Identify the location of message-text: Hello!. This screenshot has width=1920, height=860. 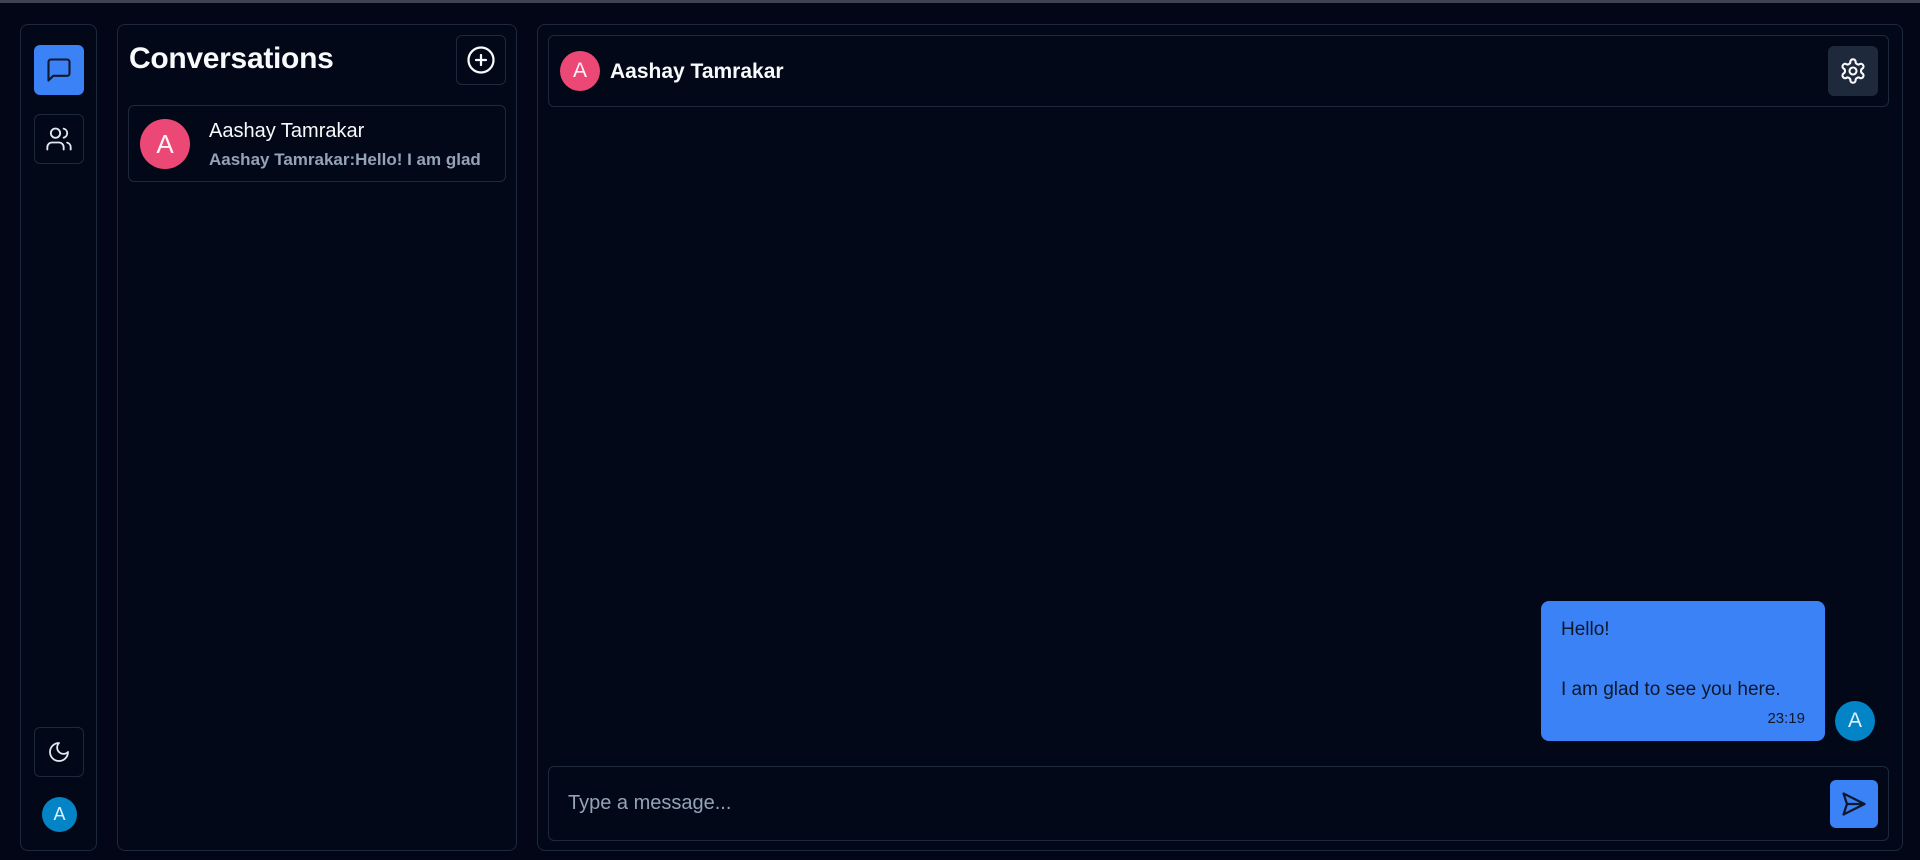
(1585, 629).